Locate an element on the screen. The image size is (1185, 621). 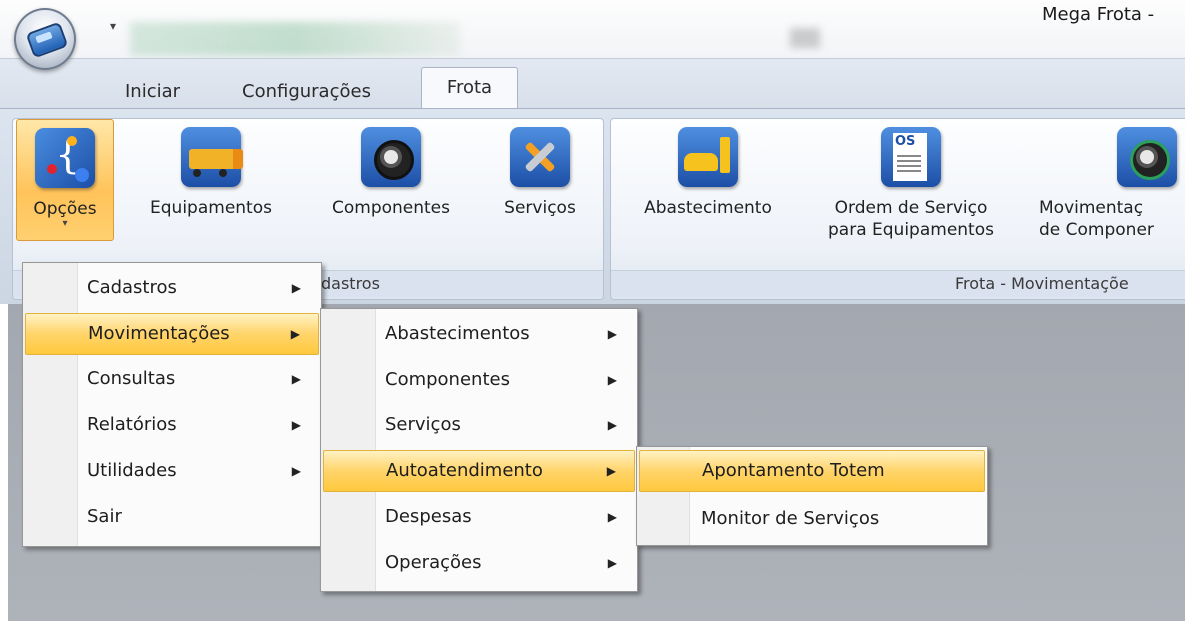
opcoes-button: Opções ▾ is located at coordinates (65, 180).